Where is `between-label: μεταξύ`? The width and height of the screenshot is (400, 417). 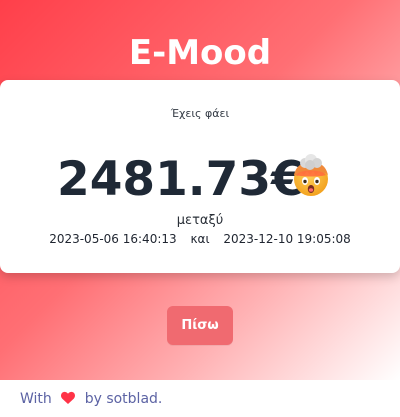 between-label: μεταξύ is located at coordinates (200, 220).